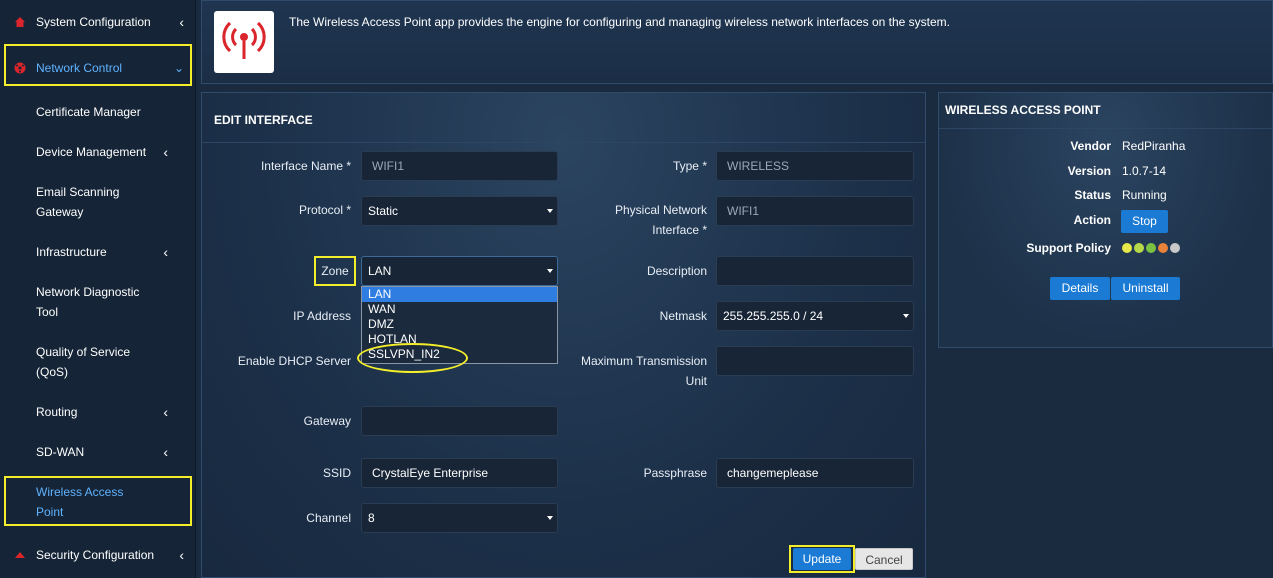 This screenshot has height=578, width=1273. Describe the element at coordinates (815, 211) in the screenshot. I see `physical-network-interface-field: WIFI1` at that location.